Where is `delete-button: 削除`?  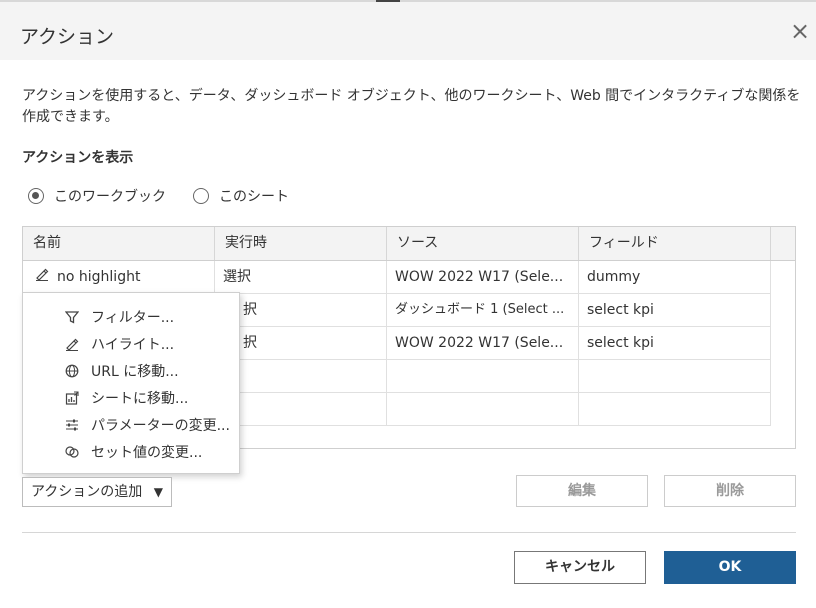
delete-button: 削除 is located at coordinates (730, 491).